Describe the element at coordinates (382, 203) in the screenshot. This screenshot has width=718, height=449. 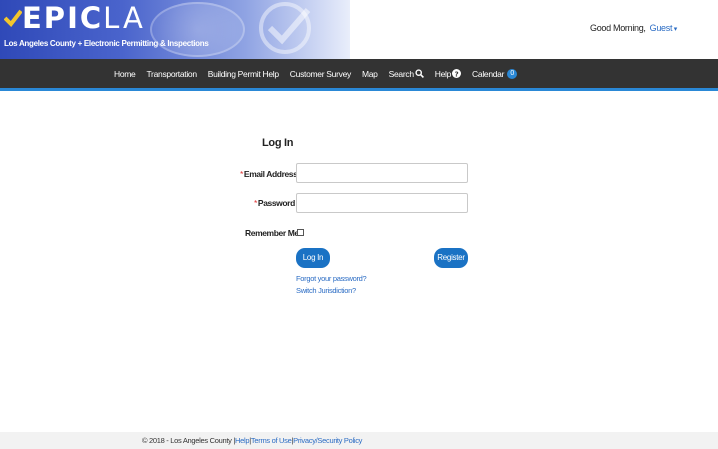
I see `password-field` at that location.